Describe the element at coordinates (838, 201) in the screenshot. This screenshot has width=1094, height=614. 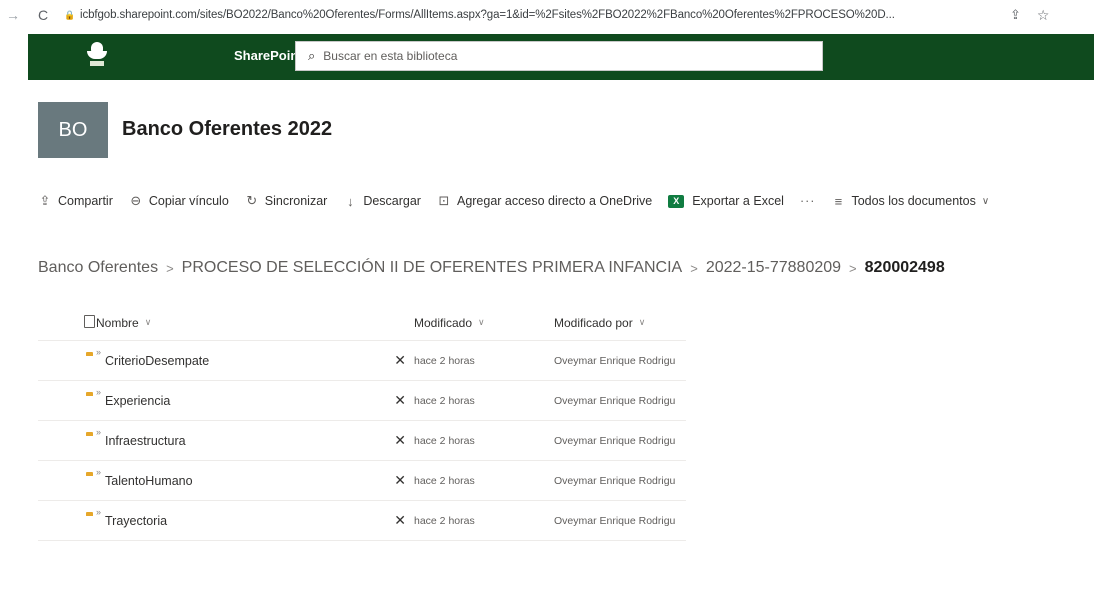
I see `view-lines-icon: ≡` at that location.